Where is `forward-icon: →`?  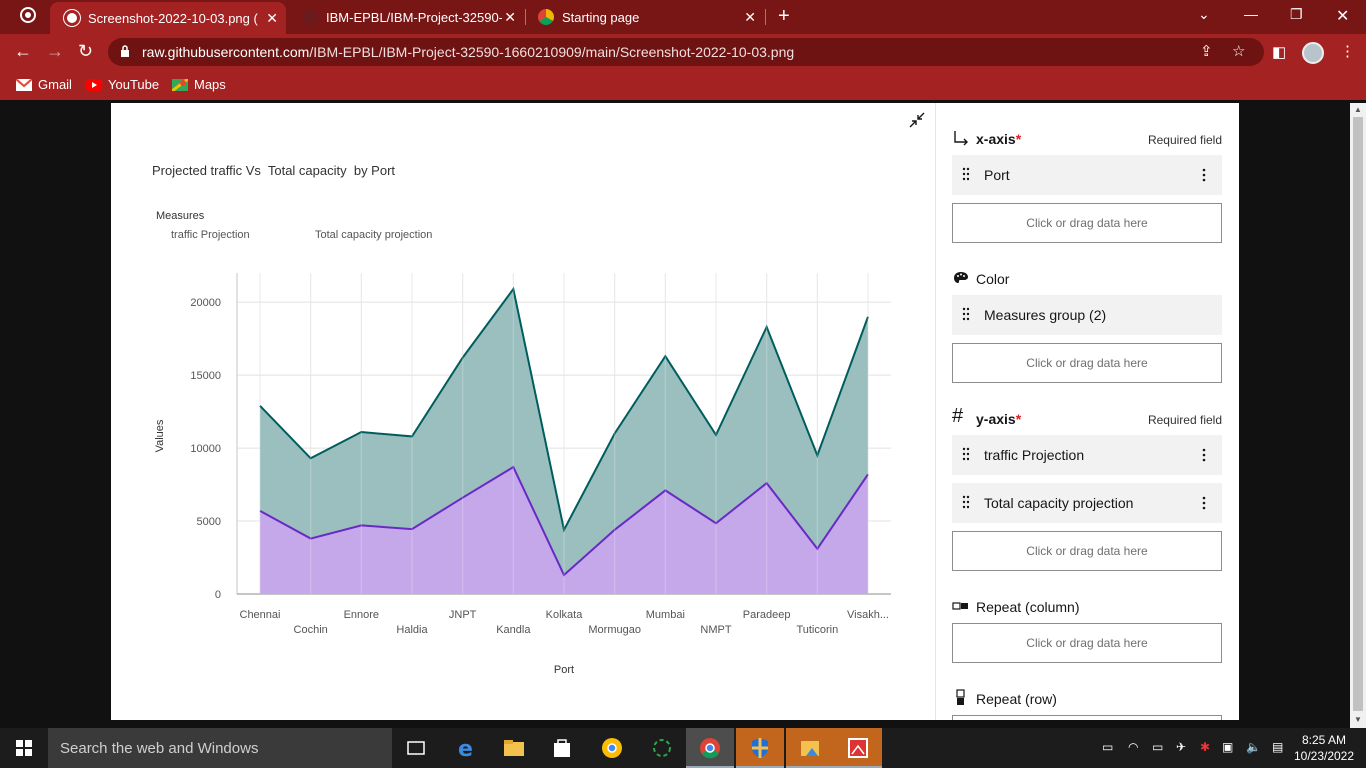
forward-icon: → is located at coordinates (55, 51).